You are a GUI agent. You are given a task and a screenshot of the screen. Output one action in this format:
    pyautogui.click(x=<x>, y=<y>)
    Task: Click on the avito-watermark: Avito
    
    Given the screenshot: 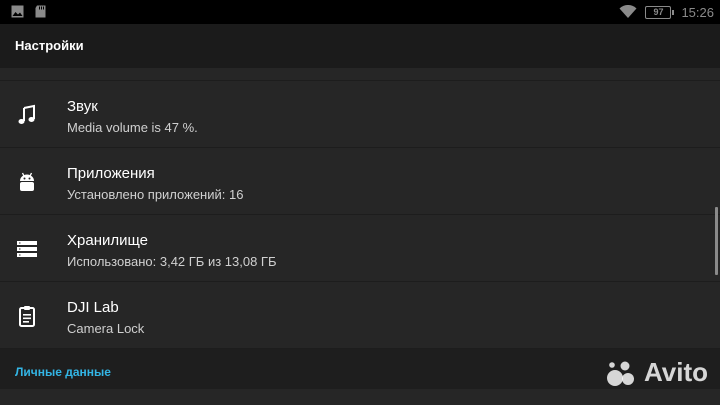 What is the action you would take?
    pyautogui.click(x=656, y=372)
    